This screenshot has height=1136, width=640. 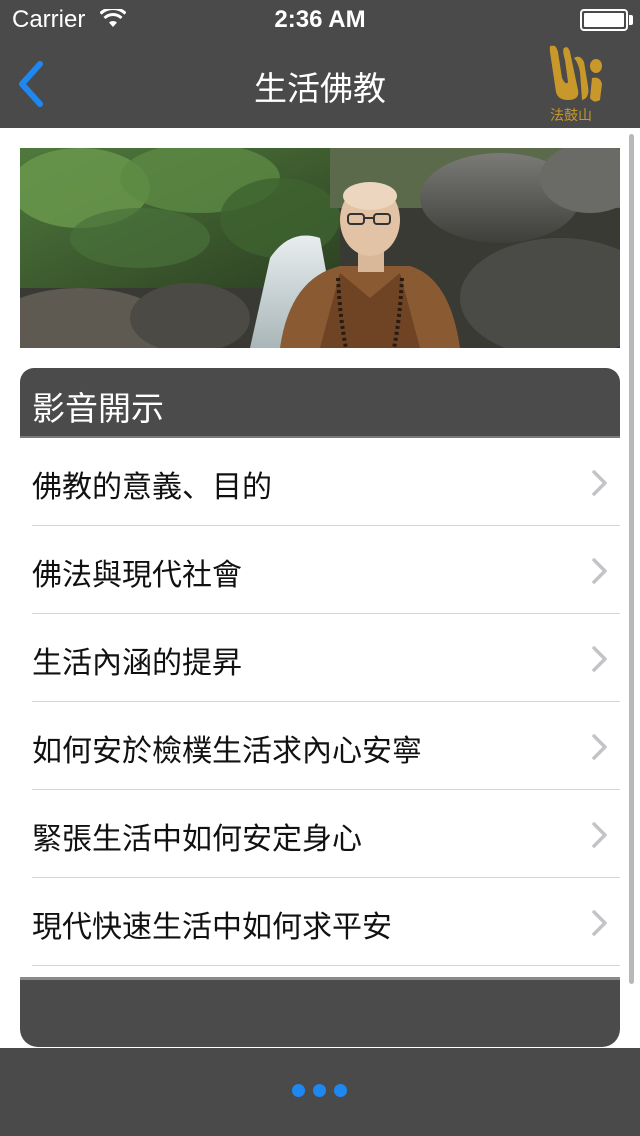 I want to click on scrollbar, so click(x=631, y=559).